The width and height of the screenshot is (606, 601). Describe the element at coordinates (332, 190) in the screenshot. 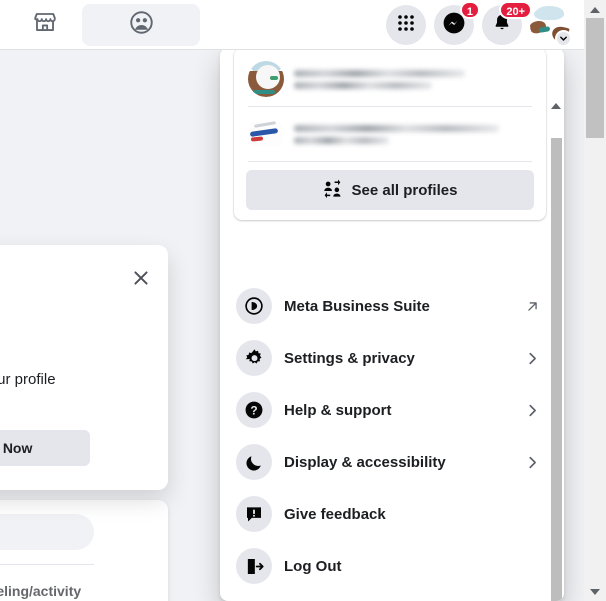

I see `switch-profiles-icon` at that location.